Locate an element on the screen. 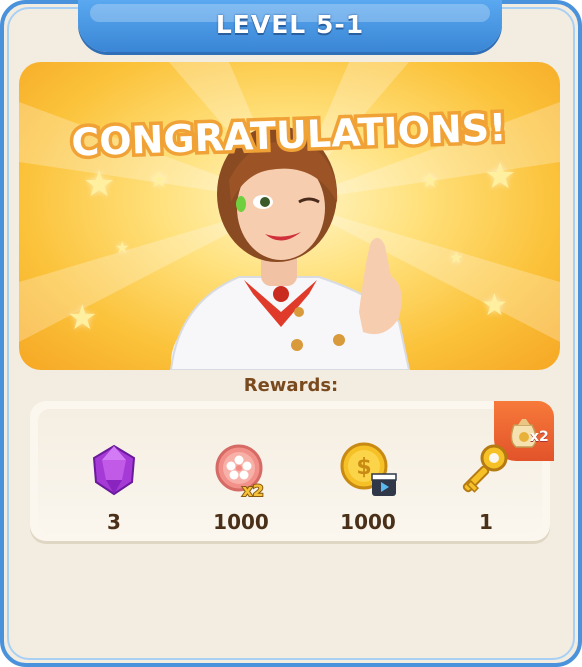 This screenshot has height=667, width=582. level-title: LEVEL 5-1 is located at coordinates (290, 24).